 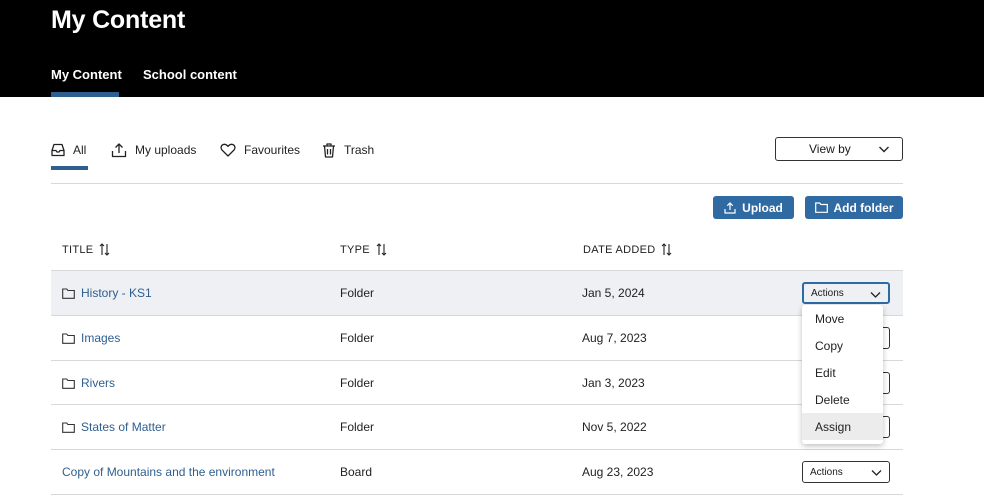 I want to click on column-header-label: DATE ADDED, so click(x=619, y=249).